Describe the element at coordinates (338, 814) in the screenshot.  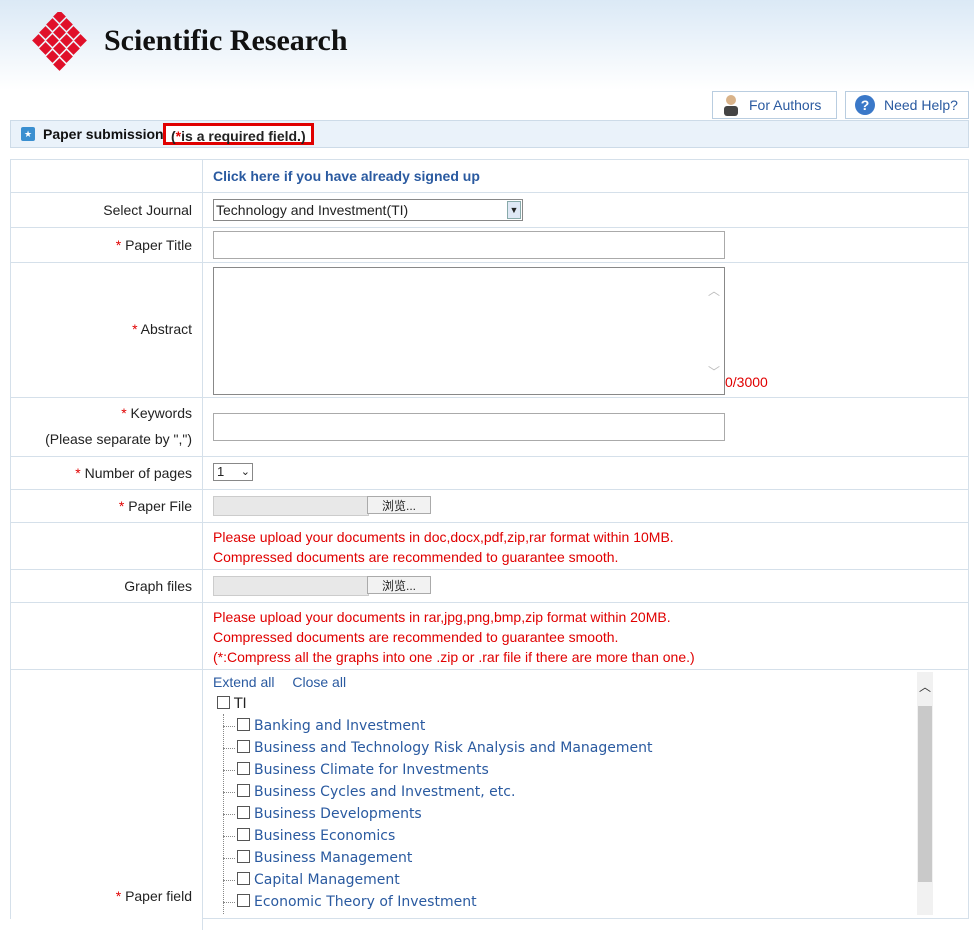
I see `tree-item-label: Business Developments` at that location.